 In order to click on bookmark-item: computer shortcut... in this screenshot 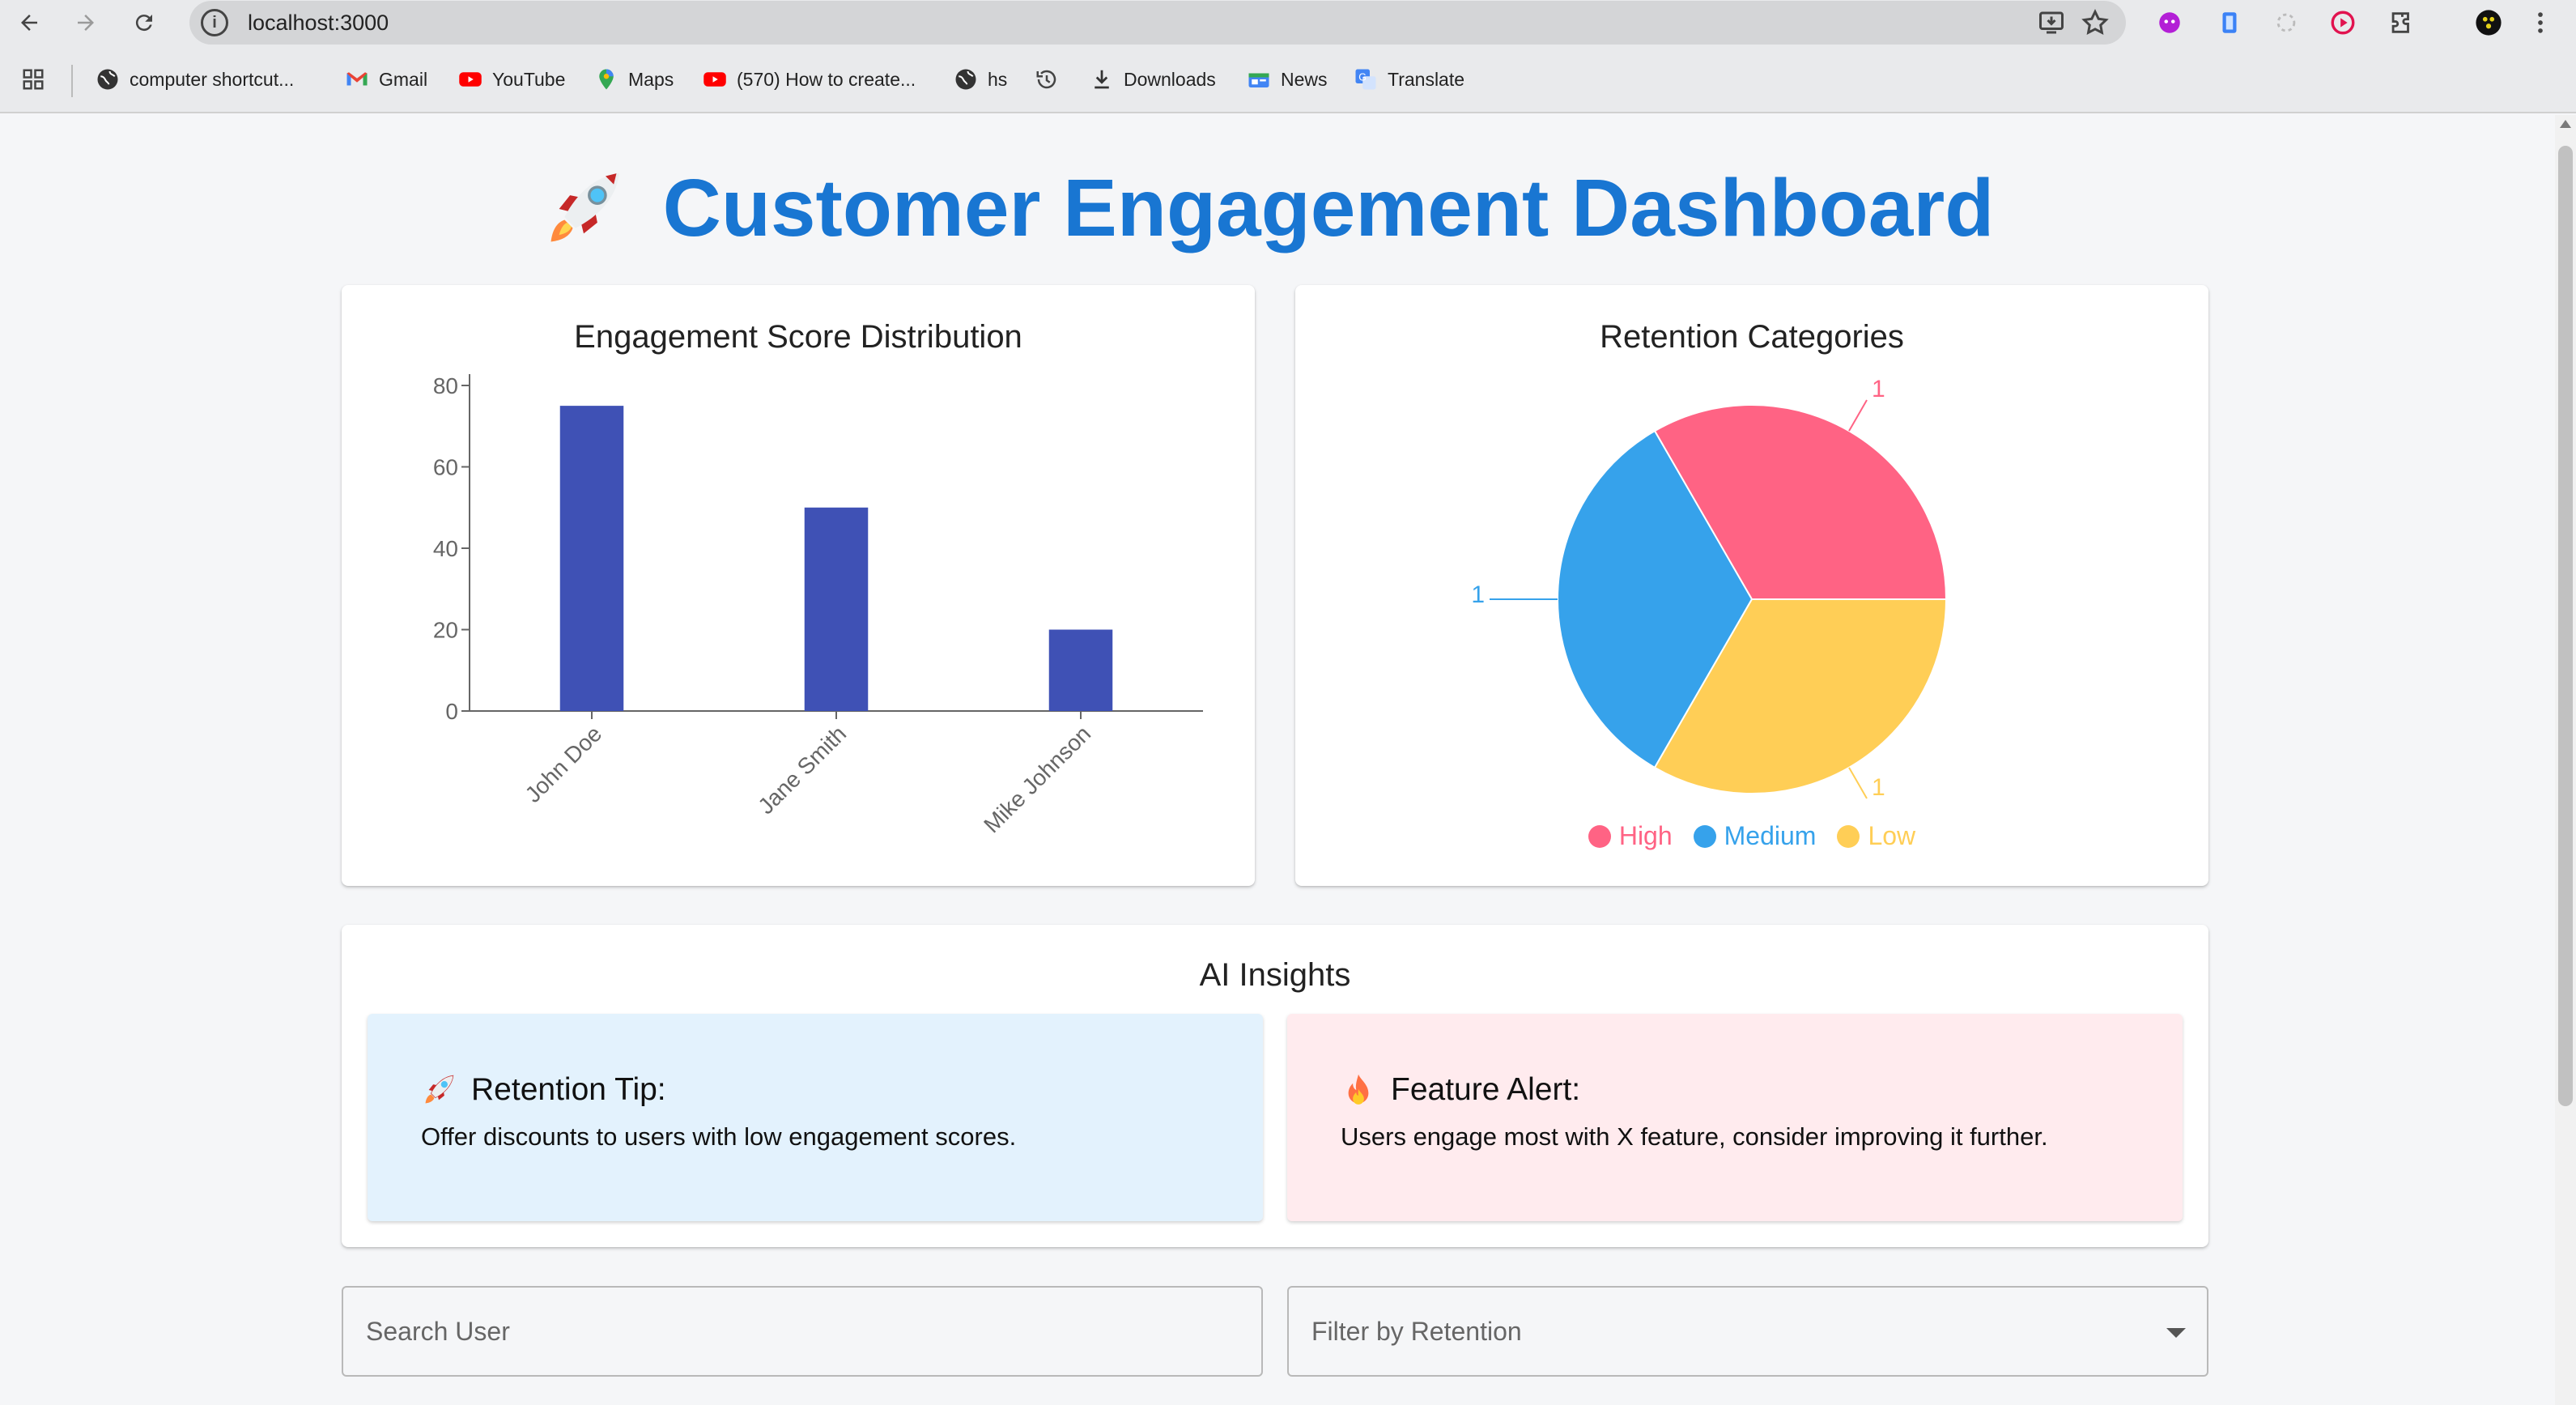, I will do `click(195, 79)`.